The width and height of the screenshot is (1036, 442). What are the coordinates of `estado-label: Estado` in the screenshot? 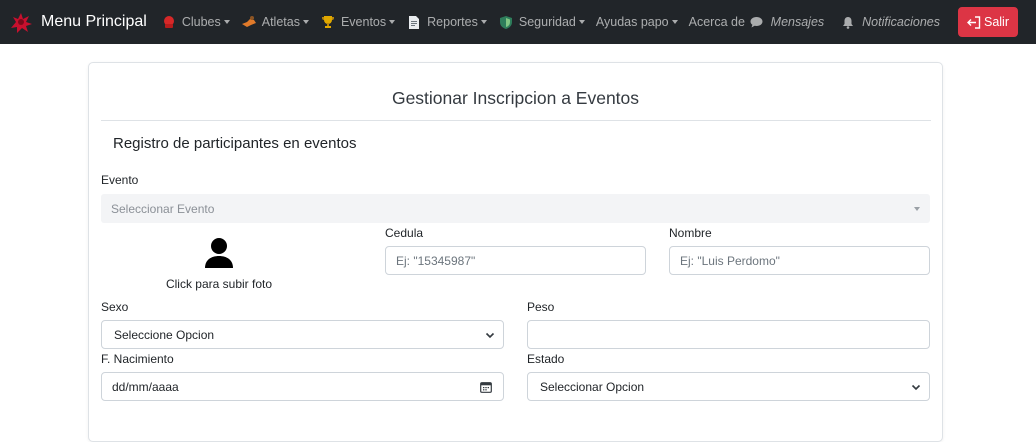 It's located at (546, 359).